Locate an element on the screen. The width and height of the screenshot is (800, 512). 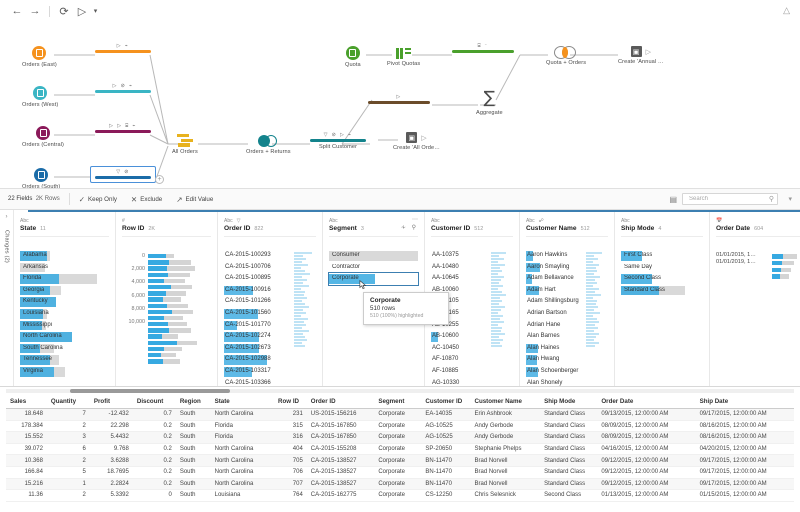
filter-icon: ▽ is located at coordinates (239, 221).